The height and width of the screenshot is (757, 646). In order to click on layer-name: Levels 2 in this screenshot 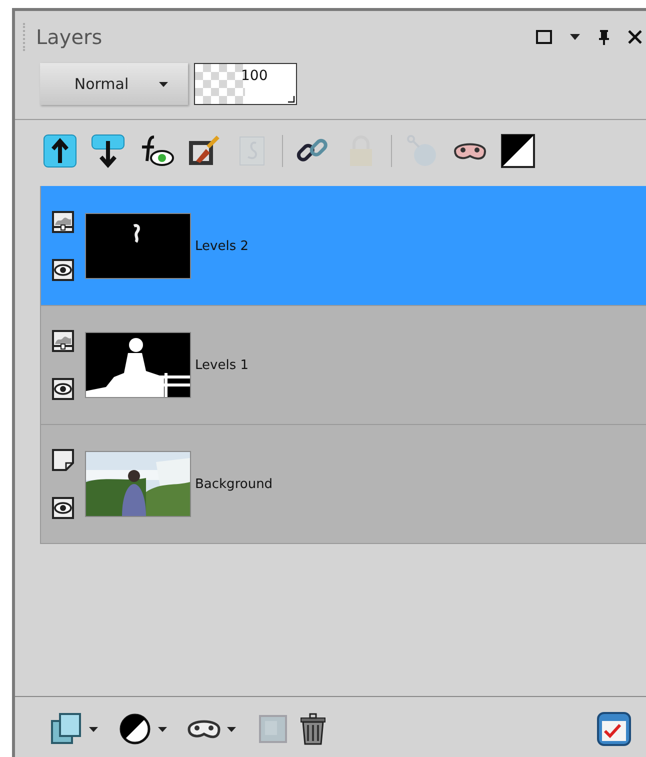, I will do `click(221, 246)`.